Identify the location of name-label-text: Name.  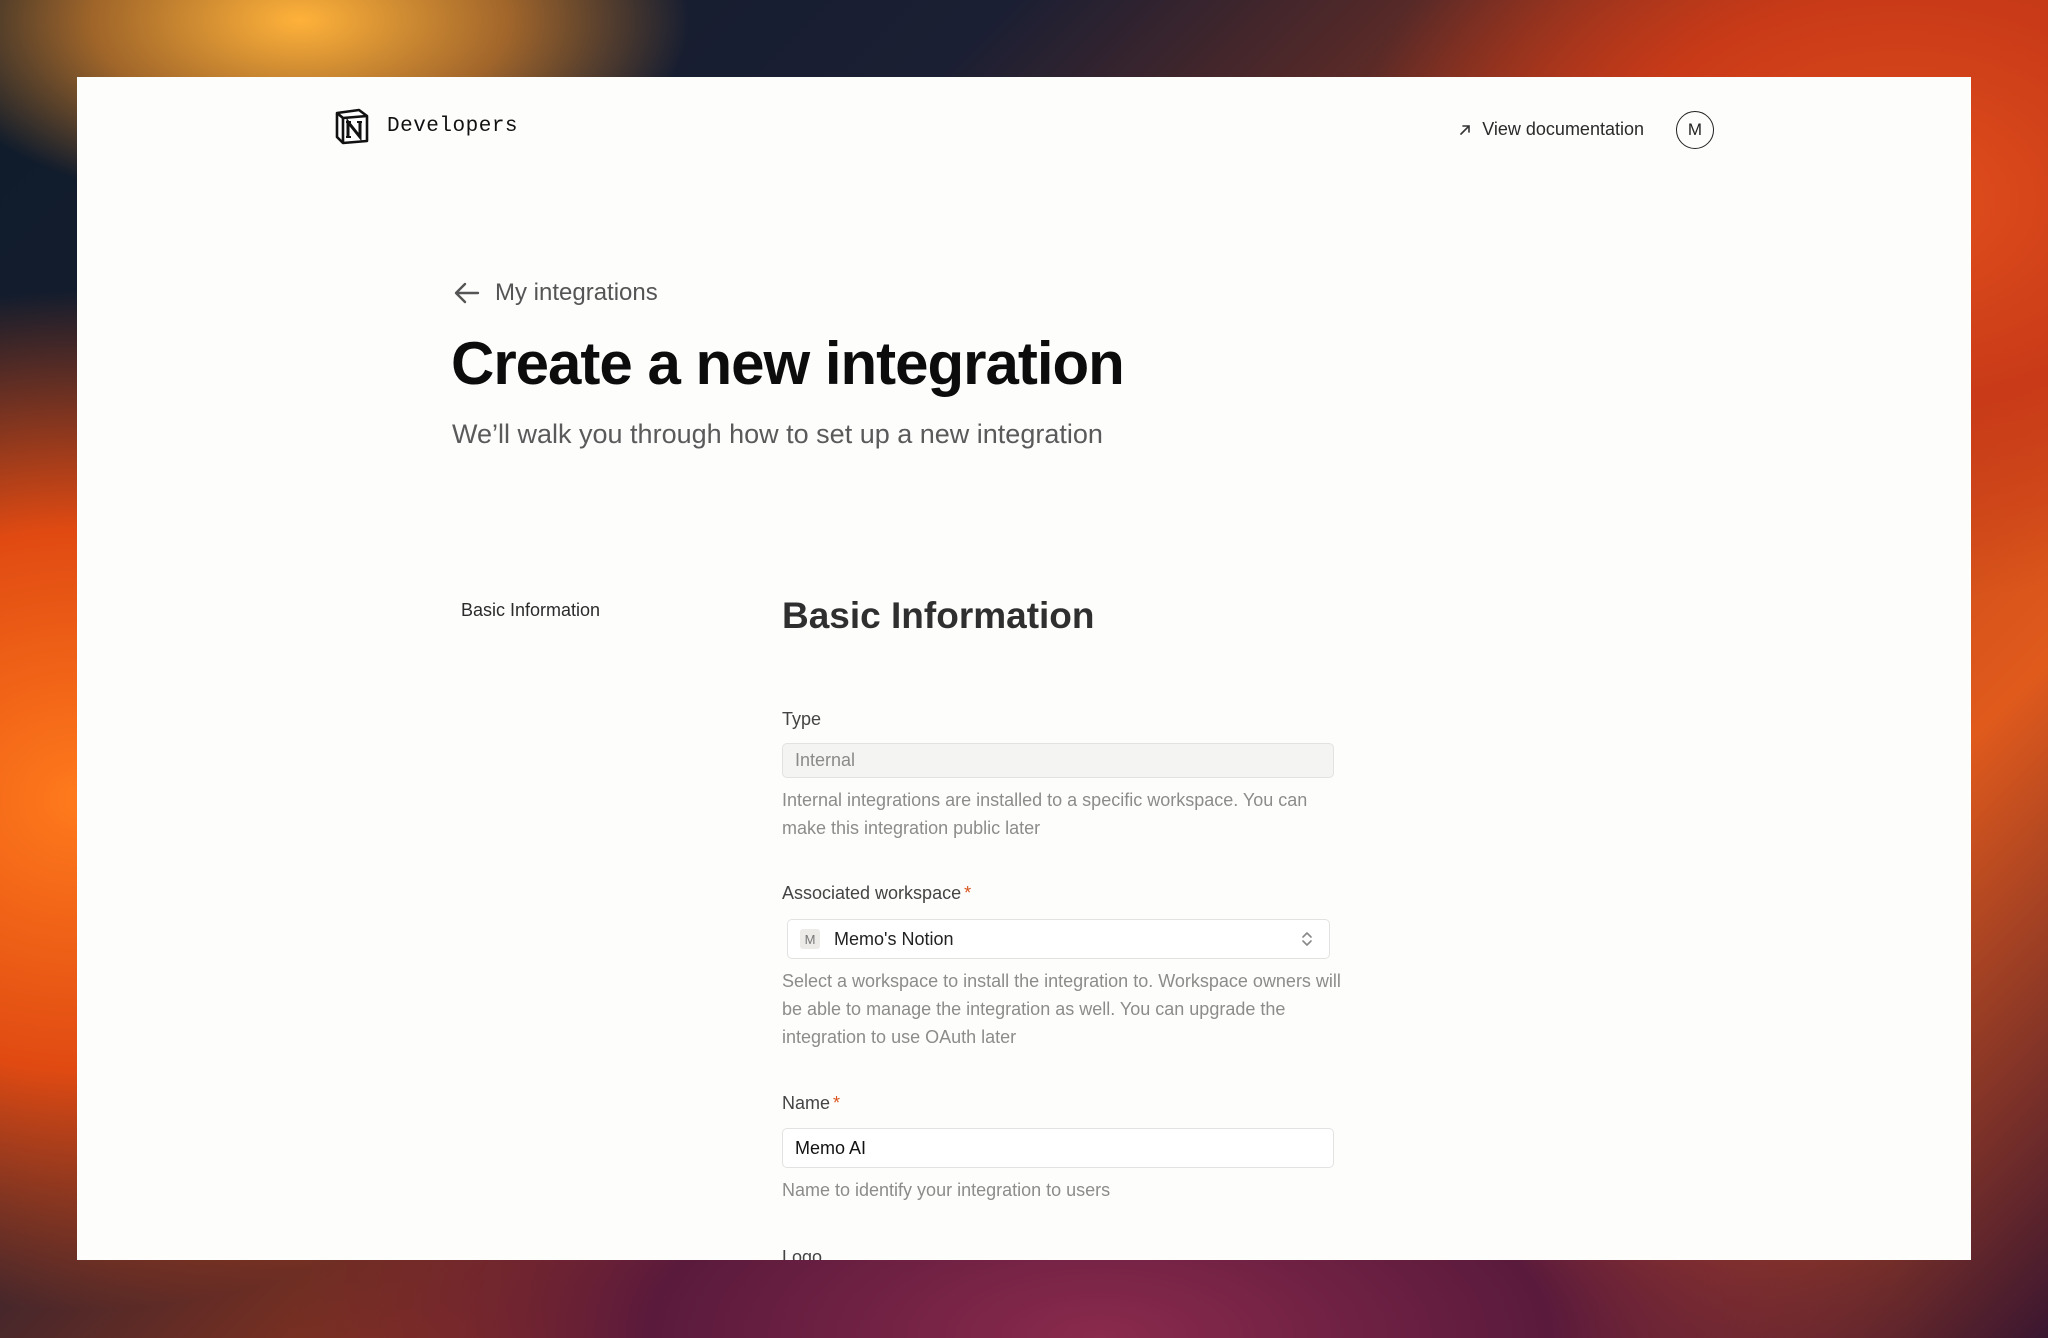
(806, 1103).